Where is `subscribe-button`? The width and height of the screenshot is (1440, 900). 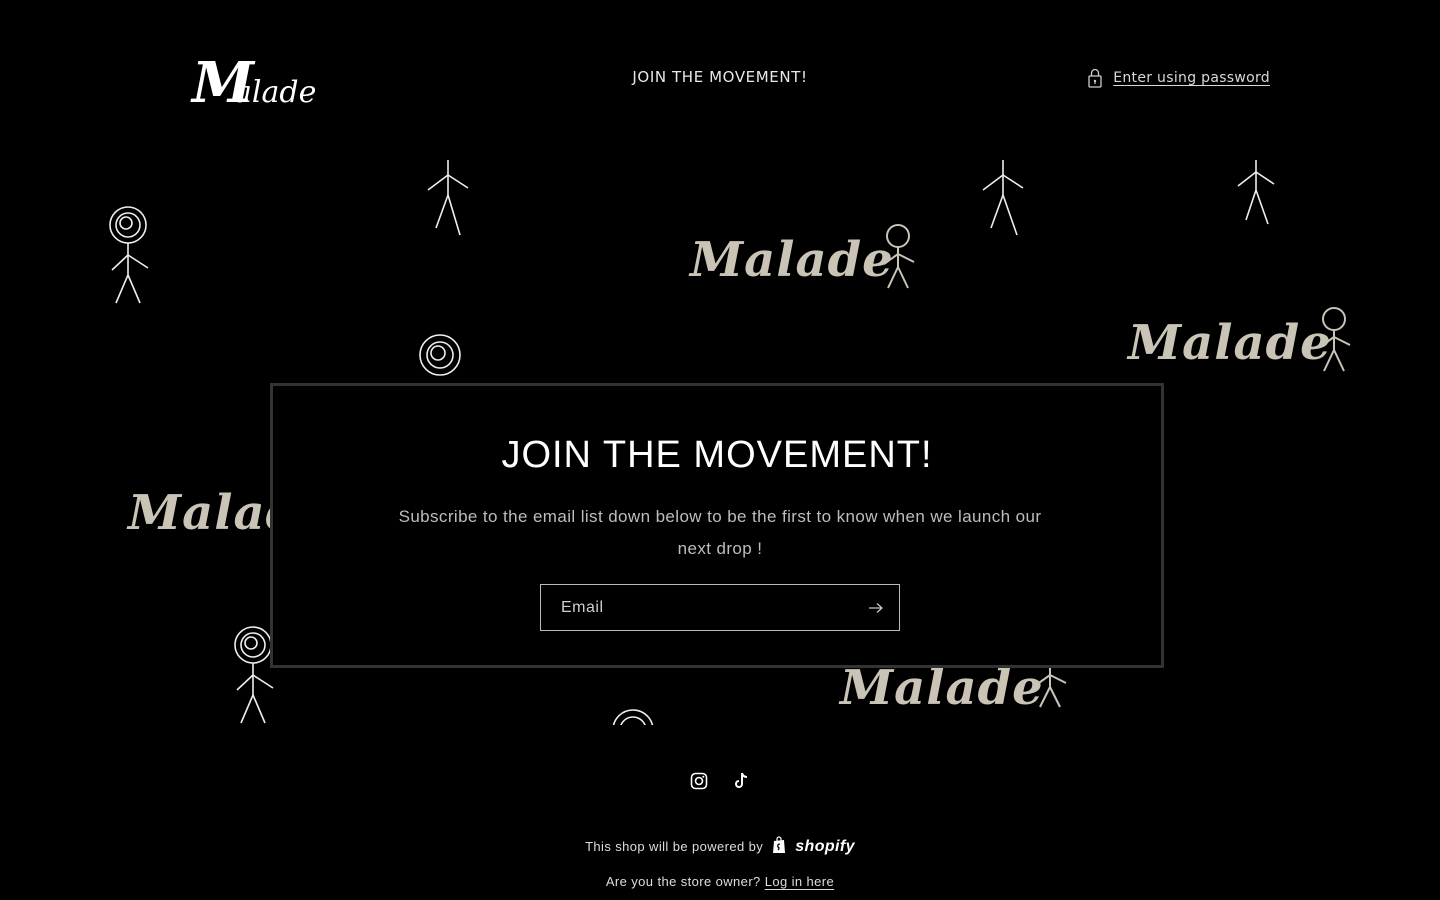
subscribe-button is located at coordinates (876, 607).